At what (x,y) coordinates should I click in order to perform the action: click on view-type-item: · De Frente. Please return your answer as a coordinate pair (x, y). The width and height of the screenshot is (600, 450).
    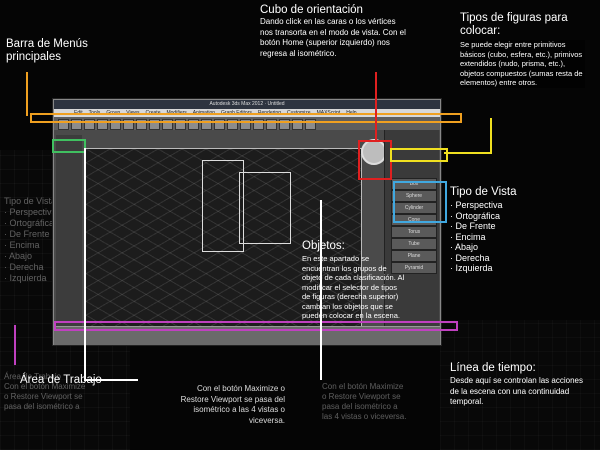
    Looking at the image, I should click on (473, 226).